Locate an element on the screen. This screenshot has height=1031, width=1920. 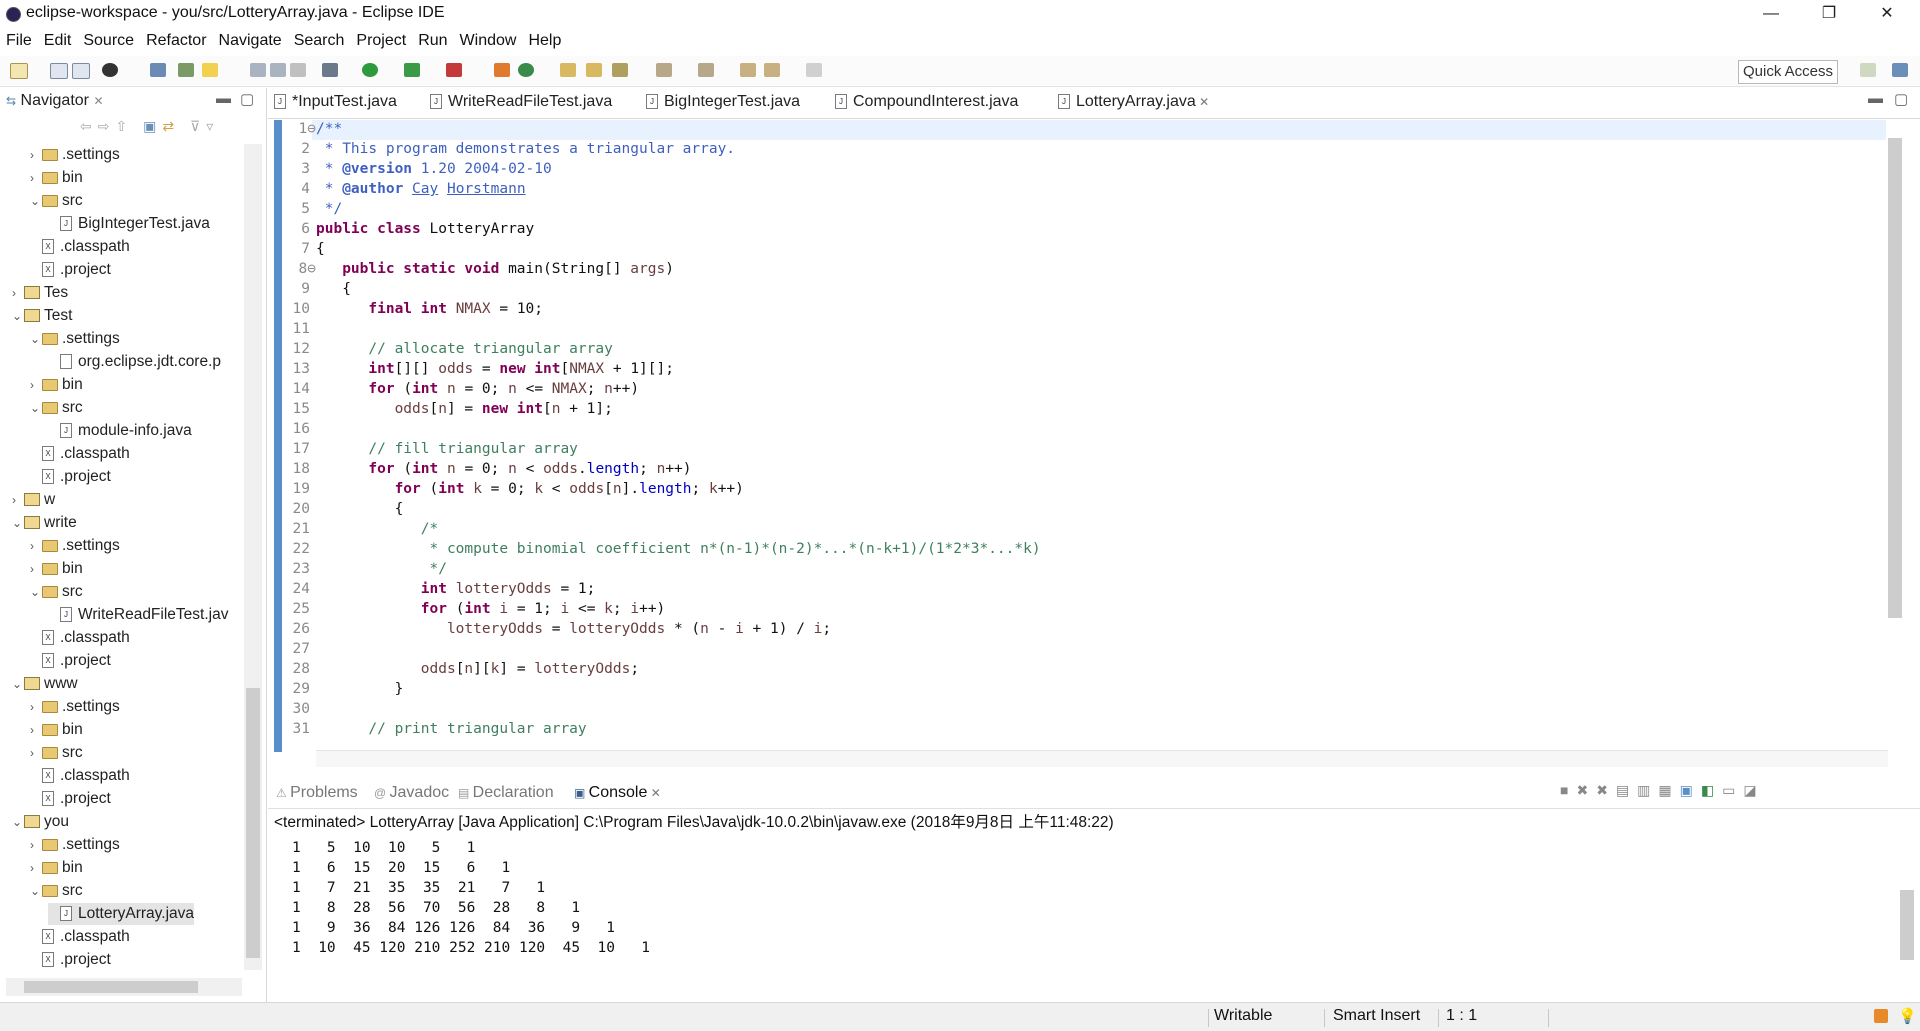
search-icon is located at coordinates (620, 70).